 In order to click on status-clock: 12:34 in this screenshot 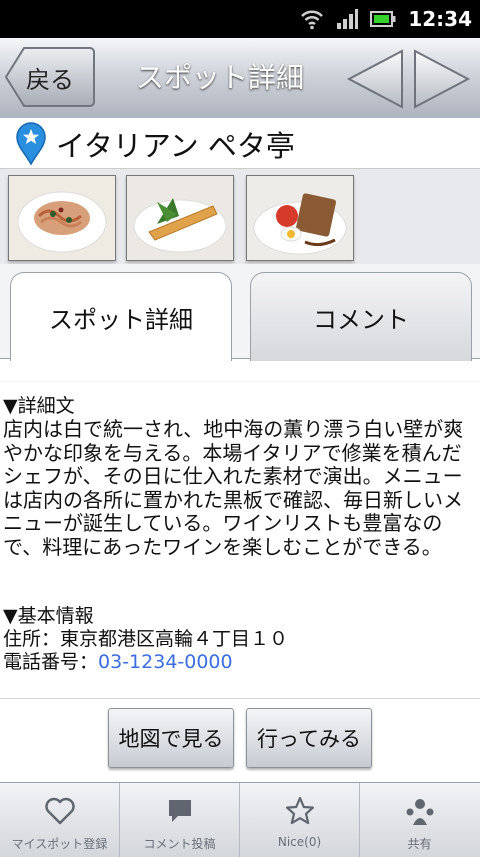, I will do `click(440, 19)`.